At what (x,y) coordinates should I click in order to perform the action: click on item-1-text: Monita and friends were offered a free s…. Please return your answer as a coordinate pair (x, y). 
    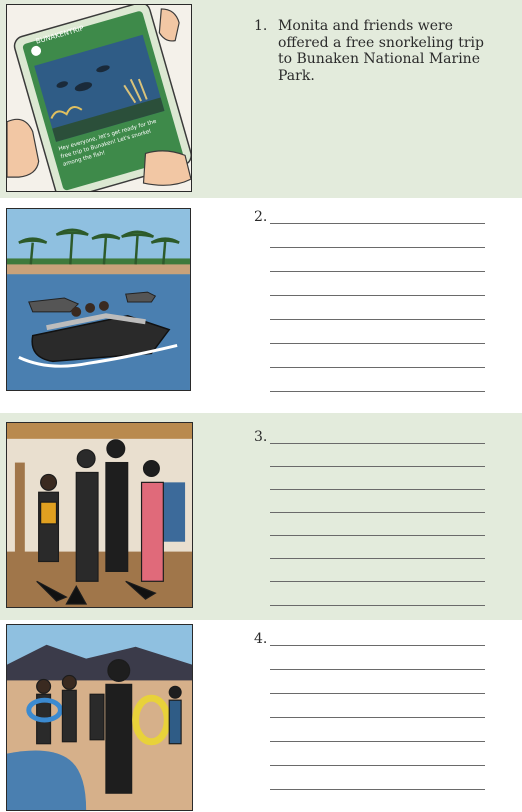
    Looking at the image, I should click on (381, 51).